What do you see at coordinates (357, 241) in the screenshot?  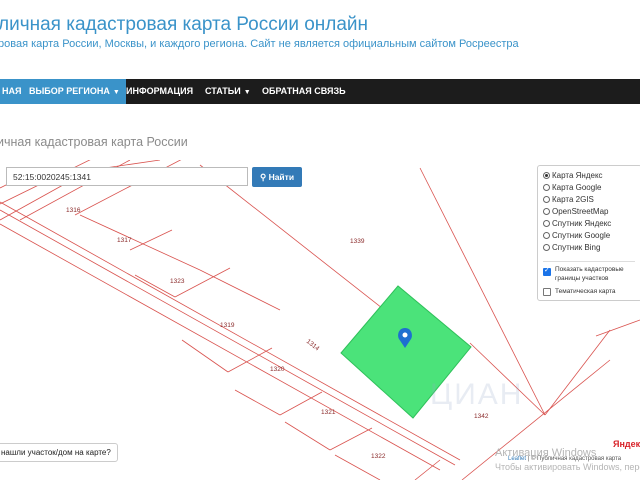 I see `parcel-label: 1339` at bounding box center [357, 241].